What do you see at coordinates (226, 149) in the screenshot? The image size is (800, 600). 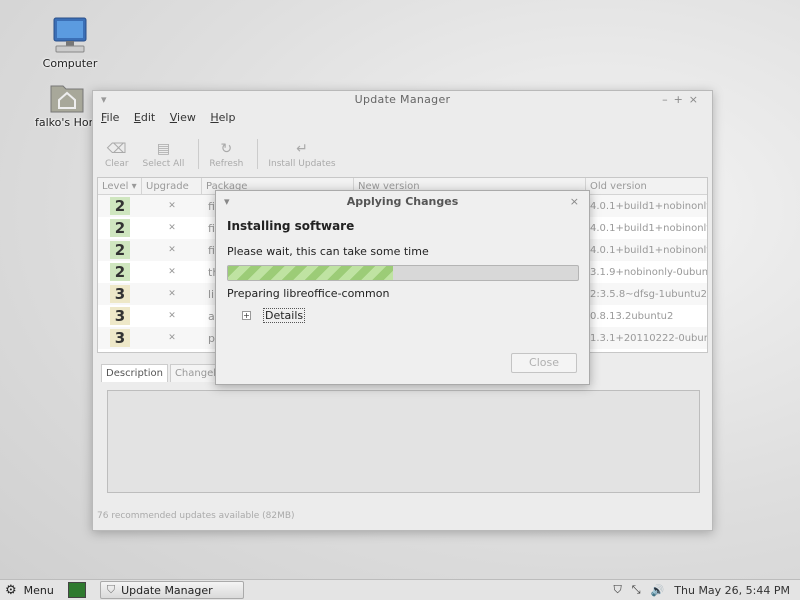 I see `refresh-icon: ↻` at bounding box center [226, 149].